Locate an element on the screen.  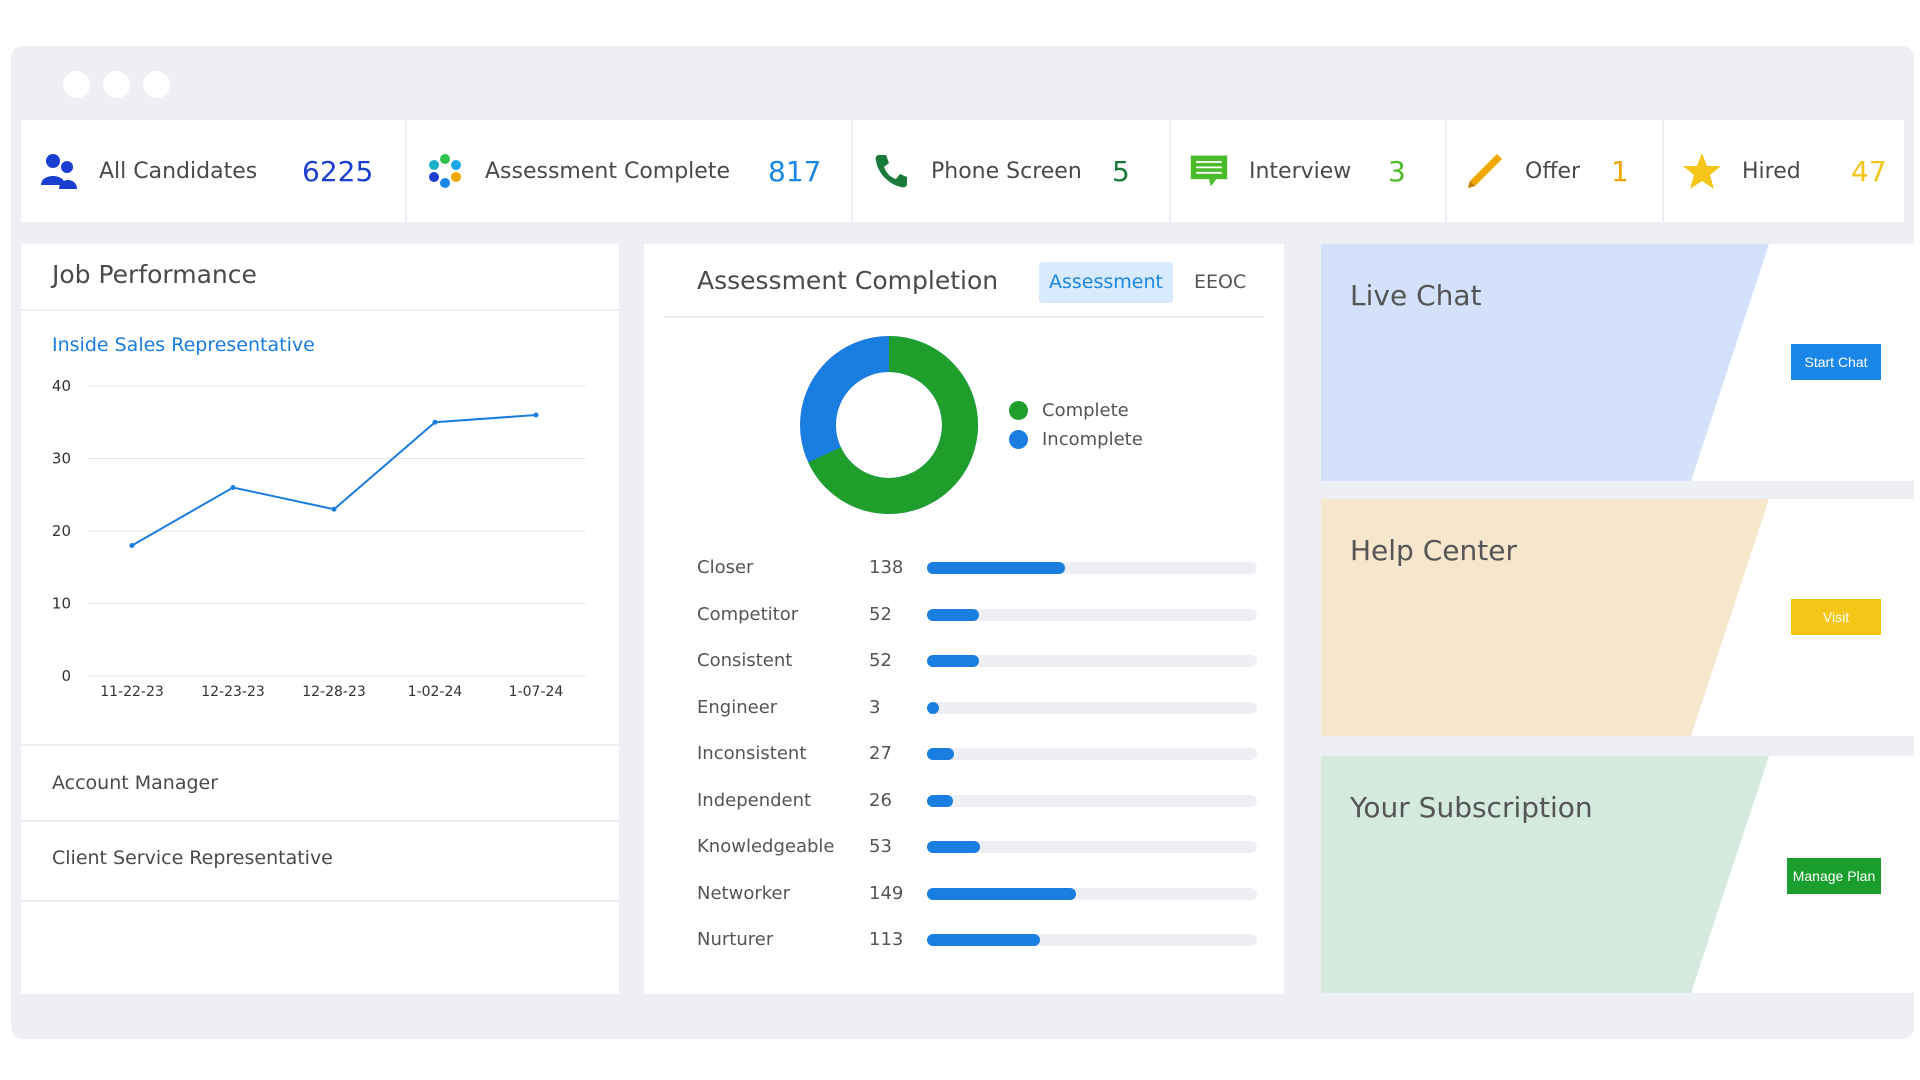
trait-row: Nurturer 113 is located at coordinates (977, 944).